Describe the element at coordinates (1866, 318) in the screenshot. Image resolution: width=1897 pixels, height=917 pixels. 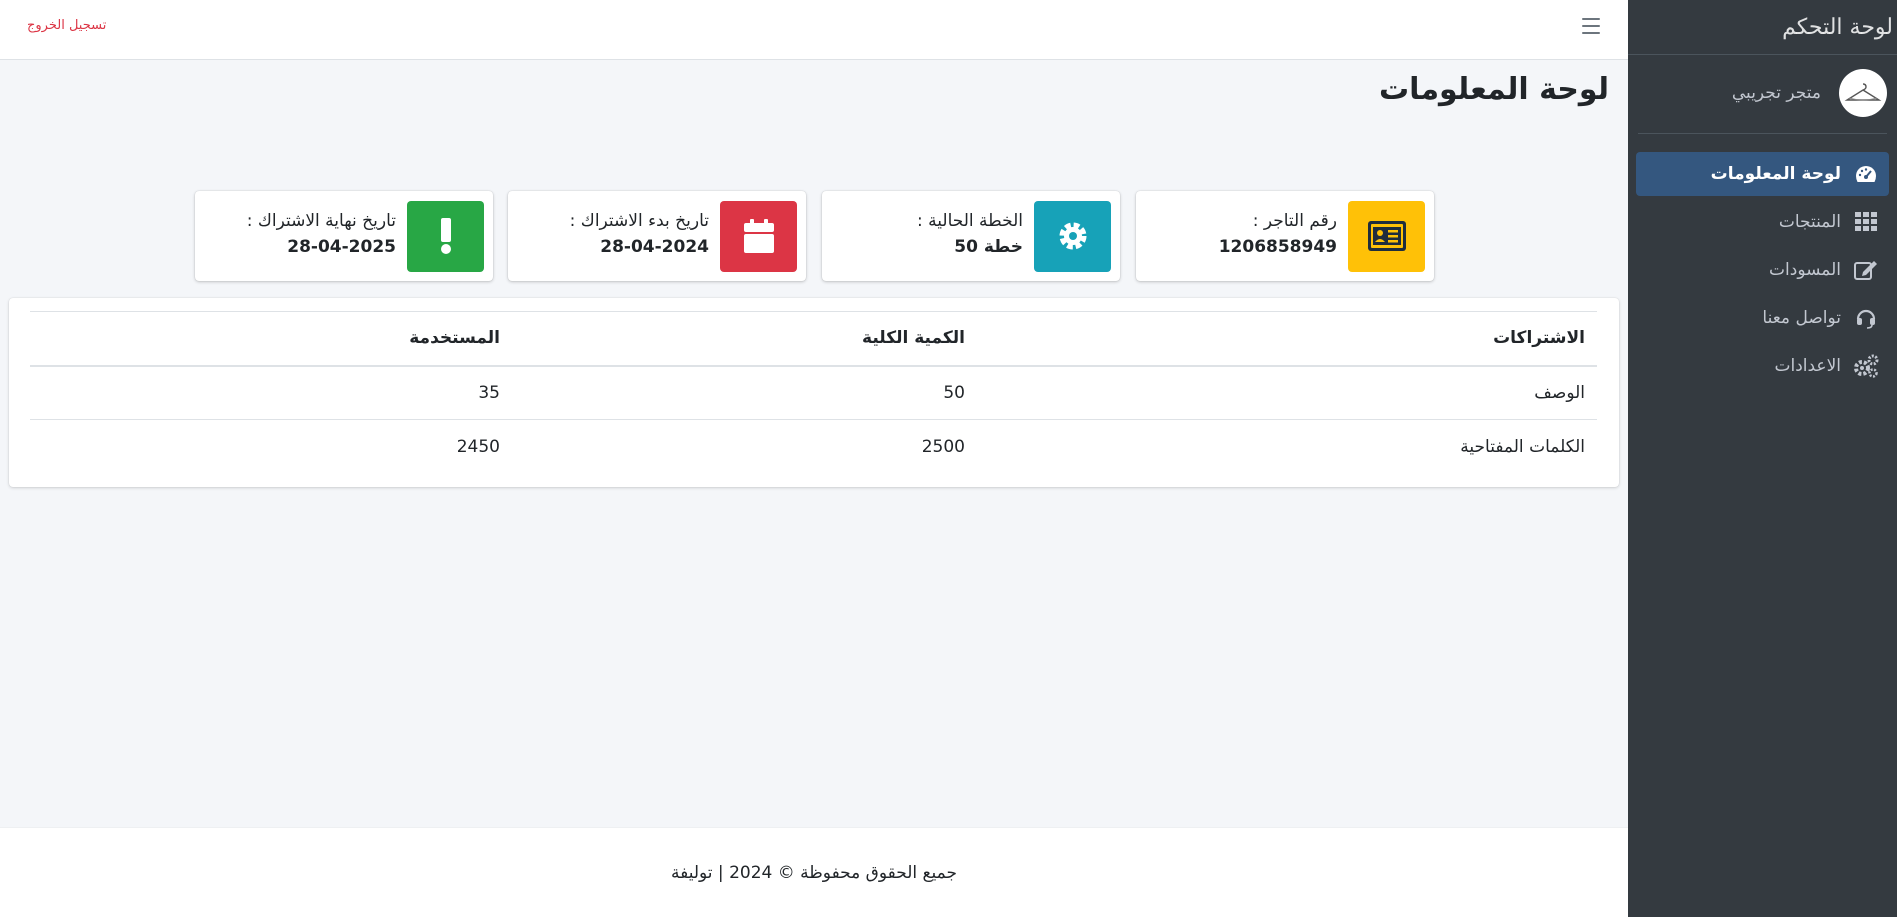
I see `headset-icon` at that location.